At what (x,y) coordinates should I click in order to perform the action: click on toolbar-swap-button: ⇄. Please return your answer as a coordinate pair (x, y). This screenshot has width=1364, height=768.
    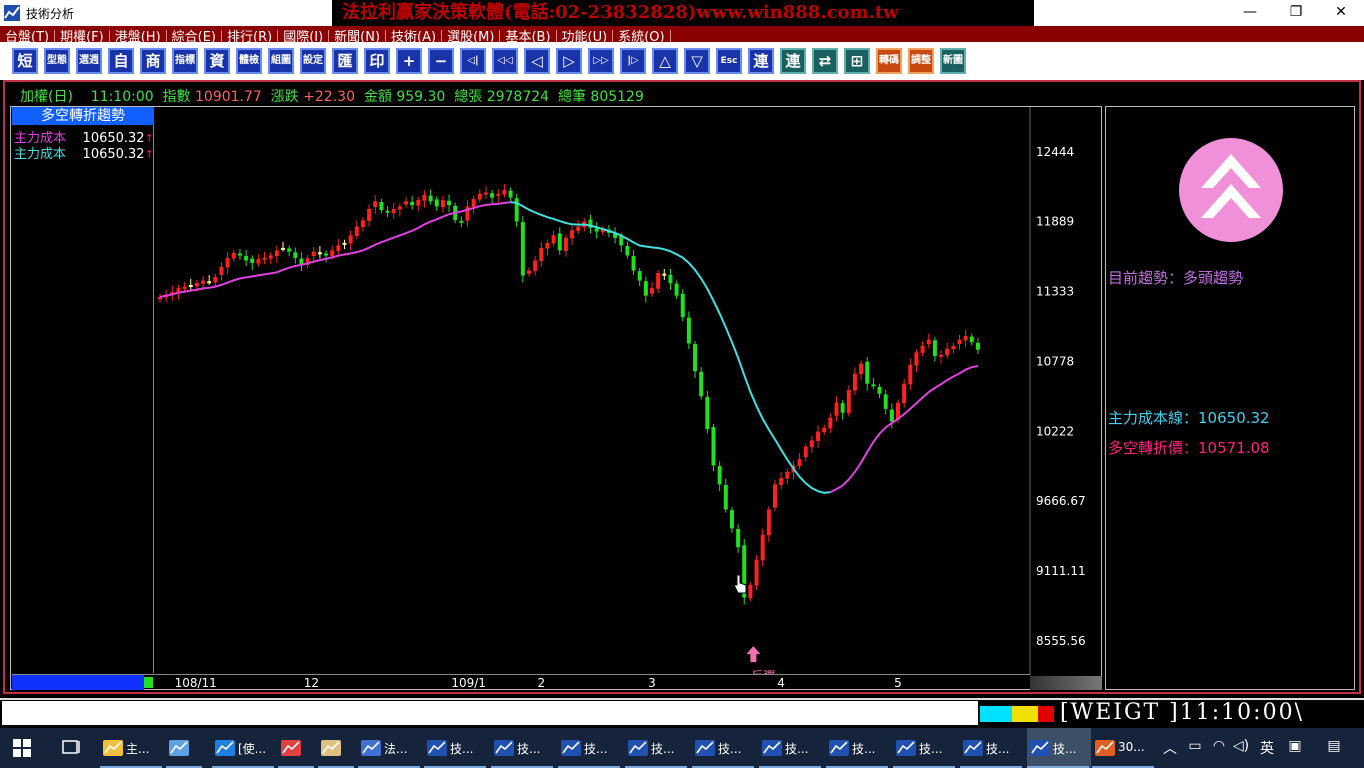
    Looking at the image, I should click on (825, 61).